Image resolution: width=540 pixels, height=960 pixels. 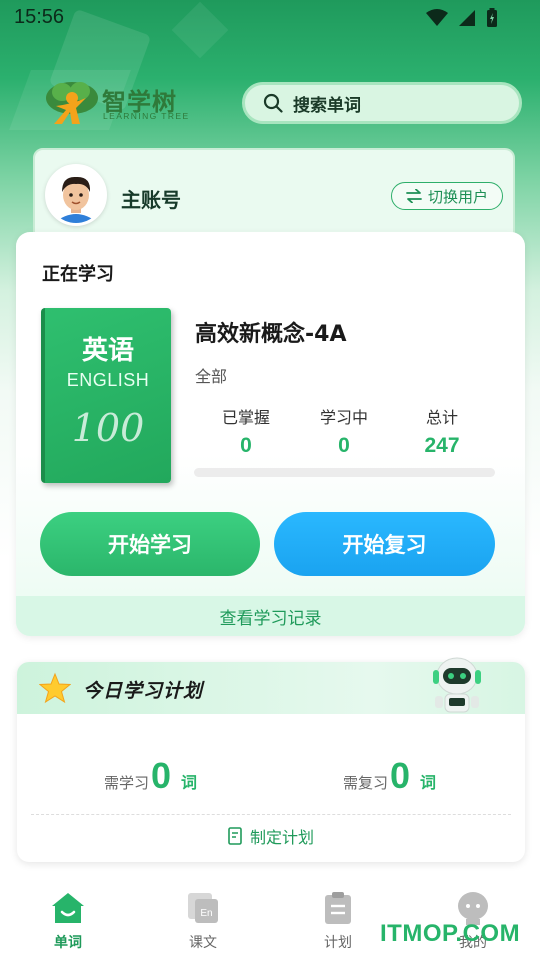 What do you see at coordinates (68, 943) in the screenshot?
I see `nav-label: 单词` at bounding box center [68, 943].